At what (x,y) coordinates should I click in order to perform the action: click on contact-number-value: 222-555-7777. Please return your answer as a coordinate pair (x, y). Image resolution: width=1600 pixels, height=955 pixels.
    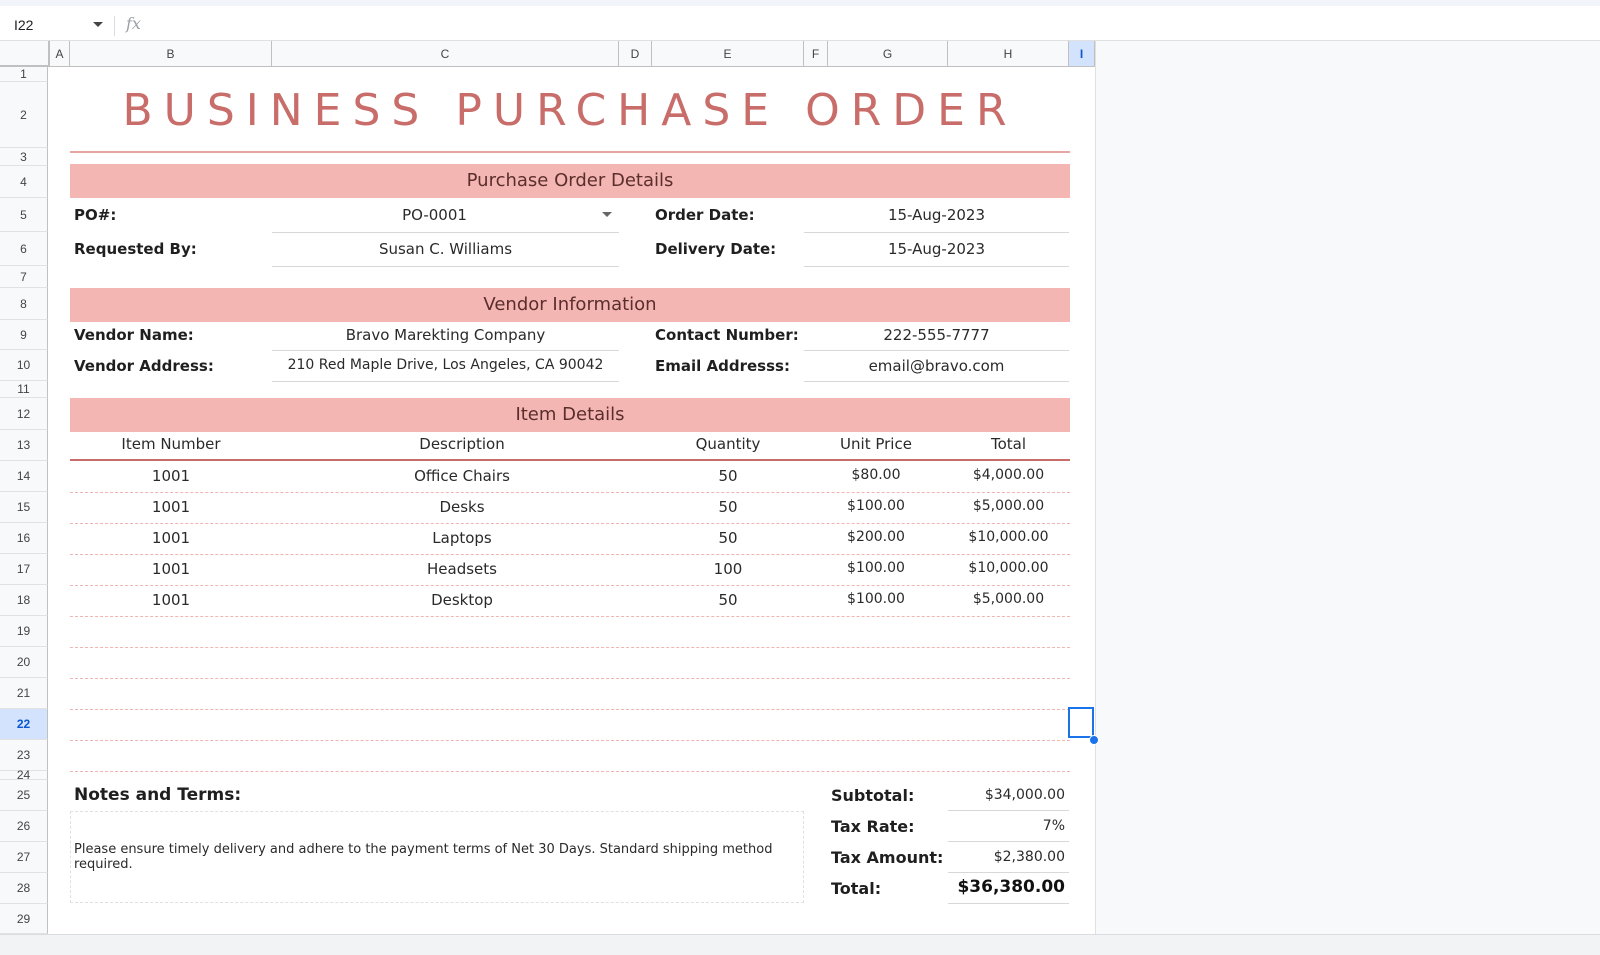
    Looking at the image, I should click on (936, 335).